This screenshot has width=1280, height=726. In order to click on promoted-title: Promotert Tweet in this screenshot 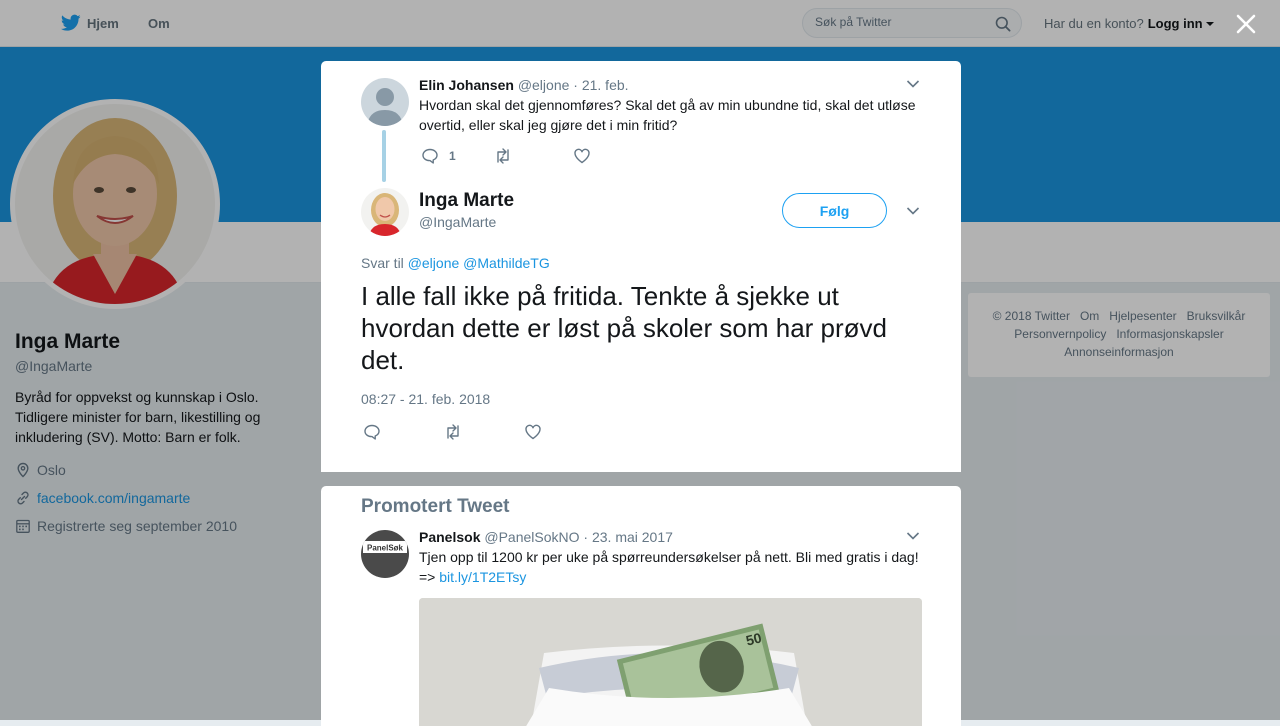, I will do `click(435, 506)`.